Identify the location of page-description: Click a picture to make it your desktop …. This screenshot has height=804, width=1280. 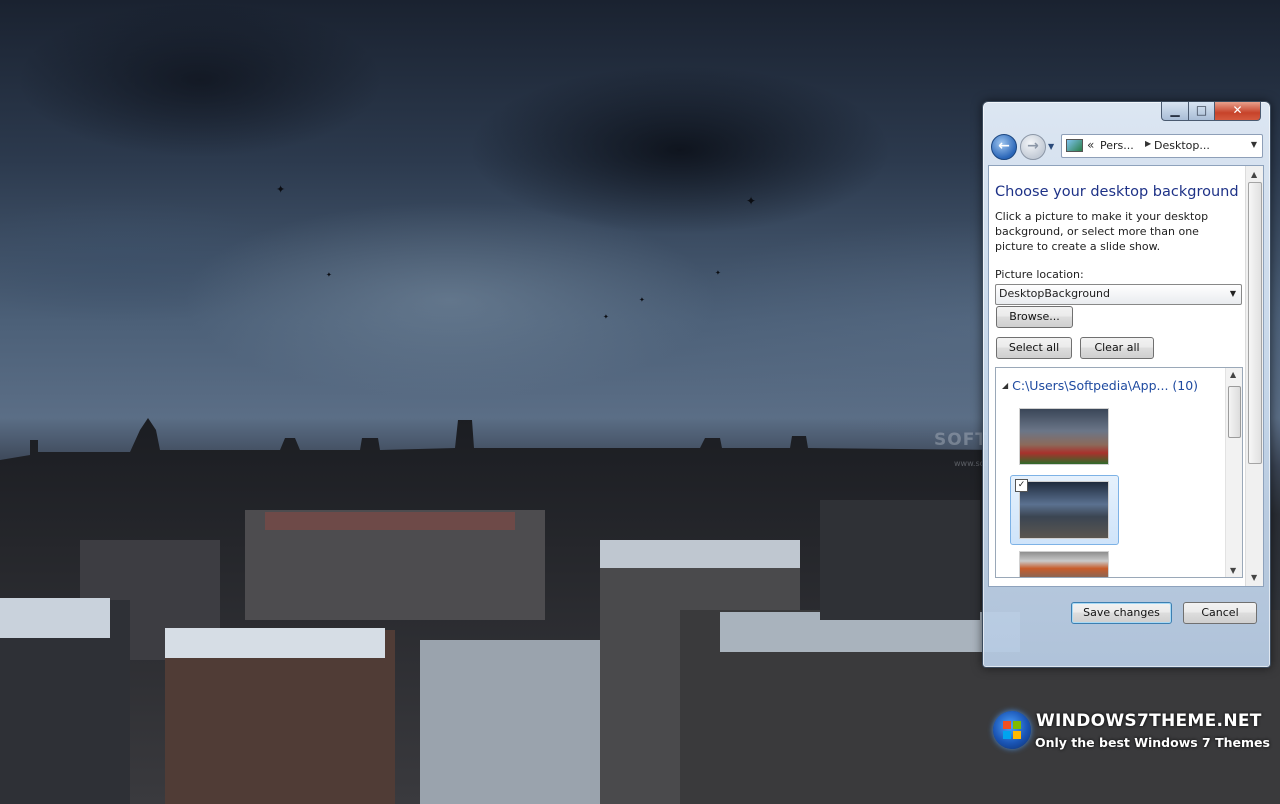
(1102, 231).